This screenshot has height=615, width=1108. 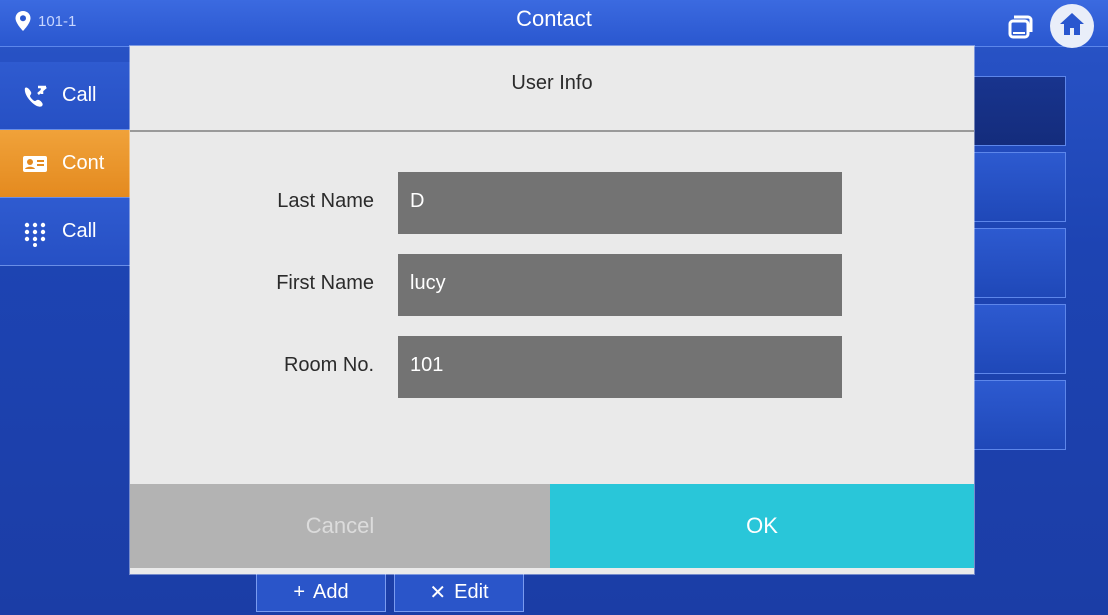 What do you see at coordinates (340, 526) in the screenshot?
I see `cancel-button: Cancel` at bounding box center [340, 526].